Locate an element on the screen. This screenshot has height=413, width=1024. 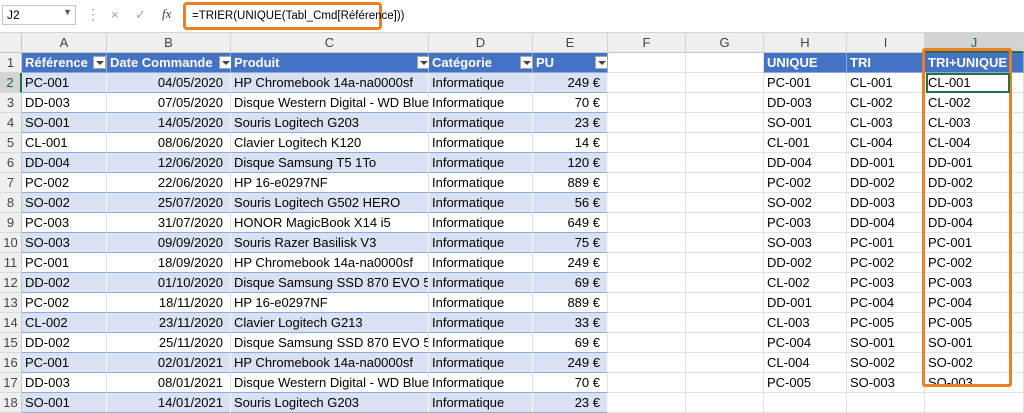
table-cell: 02/01/2021 is located at coordinates (169, 363).